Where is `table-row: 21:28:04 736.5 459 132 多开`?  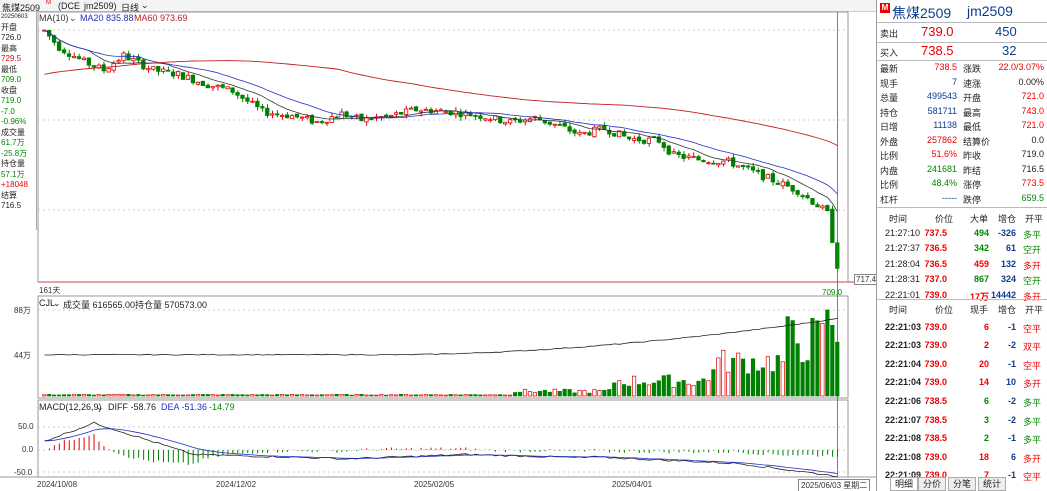 table-row: 21:28:04 736.5 459 132 多开 is located at coordinates (962, 264).